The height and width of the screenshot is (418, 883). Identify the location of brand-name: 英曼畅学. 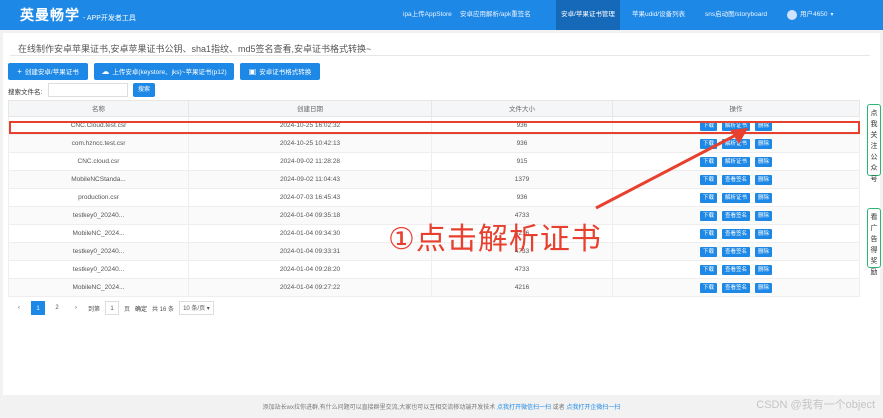
(50, 15).